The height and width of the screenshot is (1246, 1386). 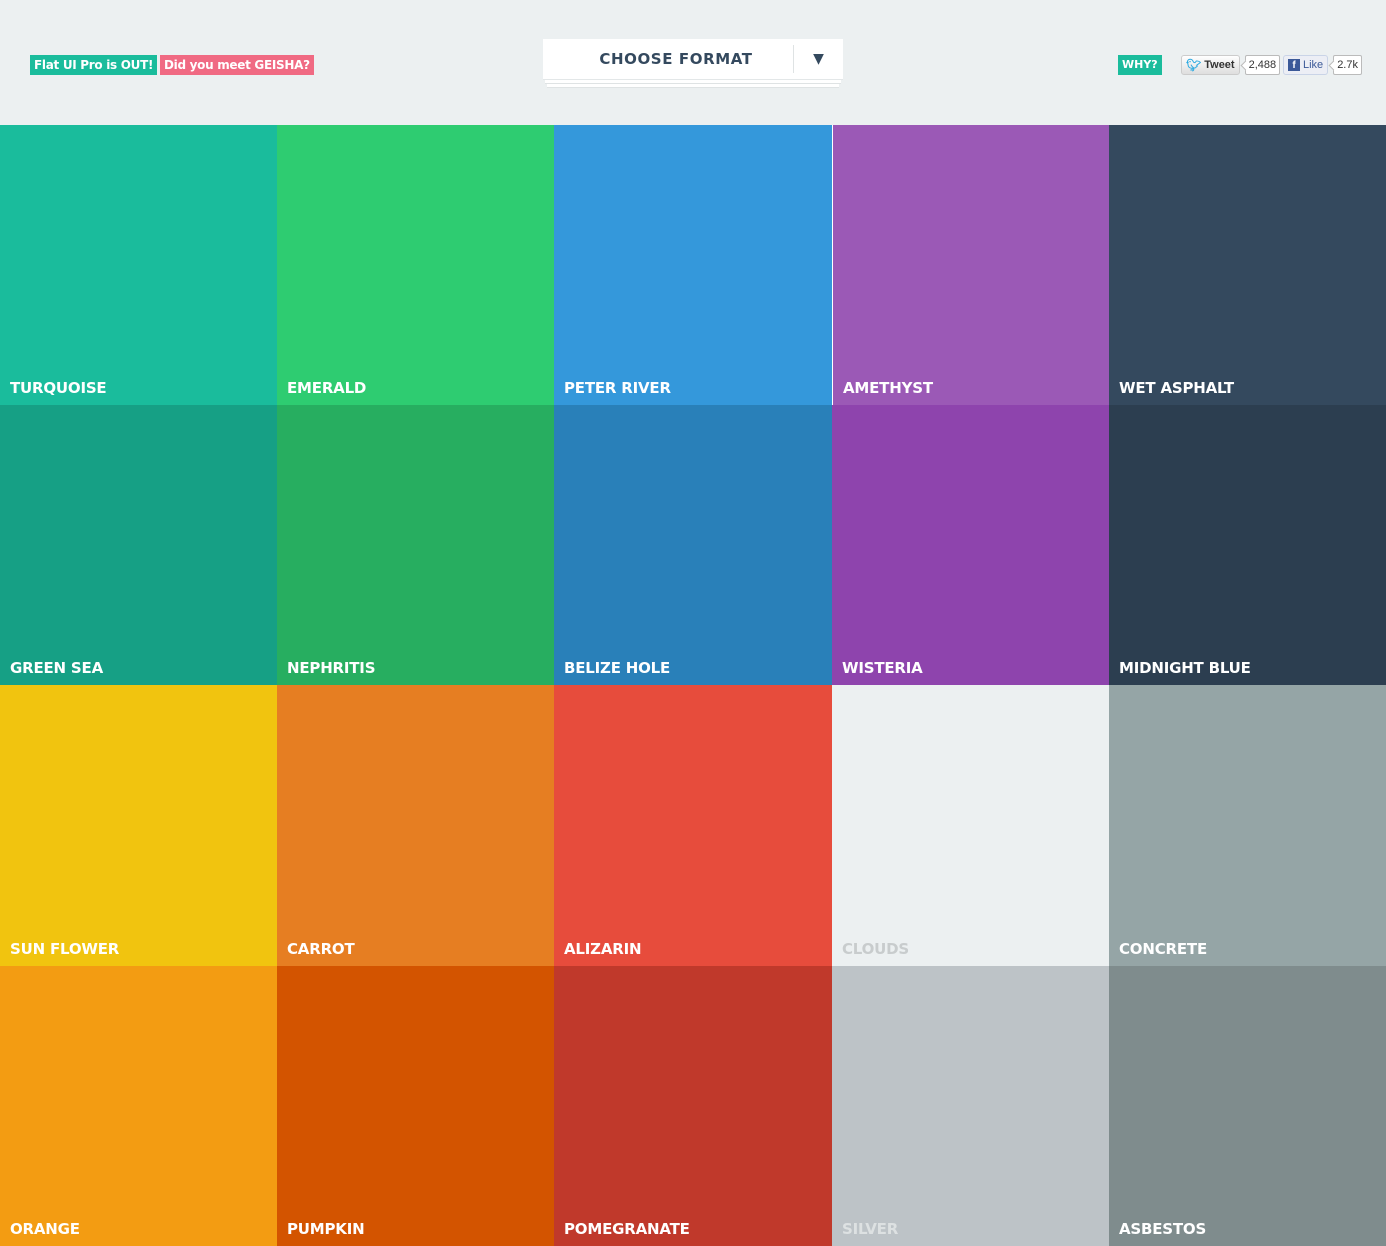 What do you see at coordinates (138, 825) in the screenshot?
I see `color-tile-sun-flower: SUN FLOWER` at bounding box center [138, 825].